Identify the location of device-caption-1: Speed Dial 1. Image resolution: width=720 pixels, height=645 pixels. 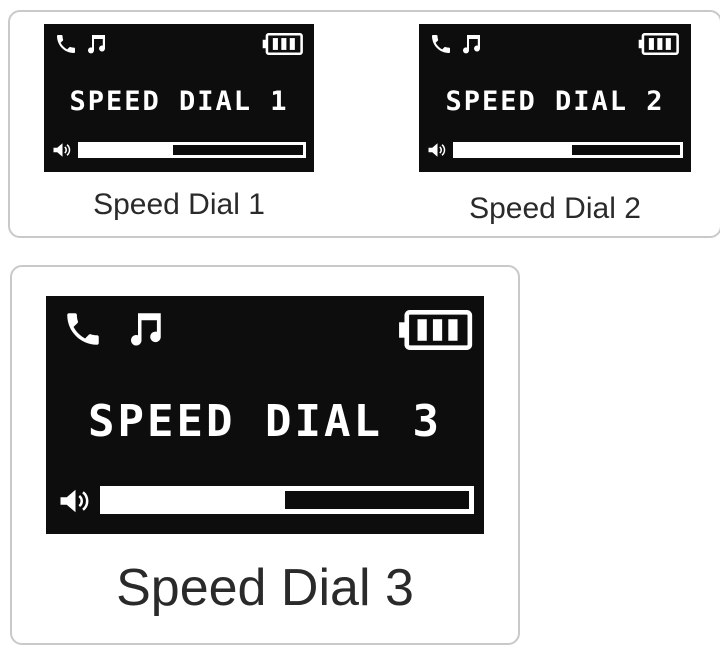
(179, 204).